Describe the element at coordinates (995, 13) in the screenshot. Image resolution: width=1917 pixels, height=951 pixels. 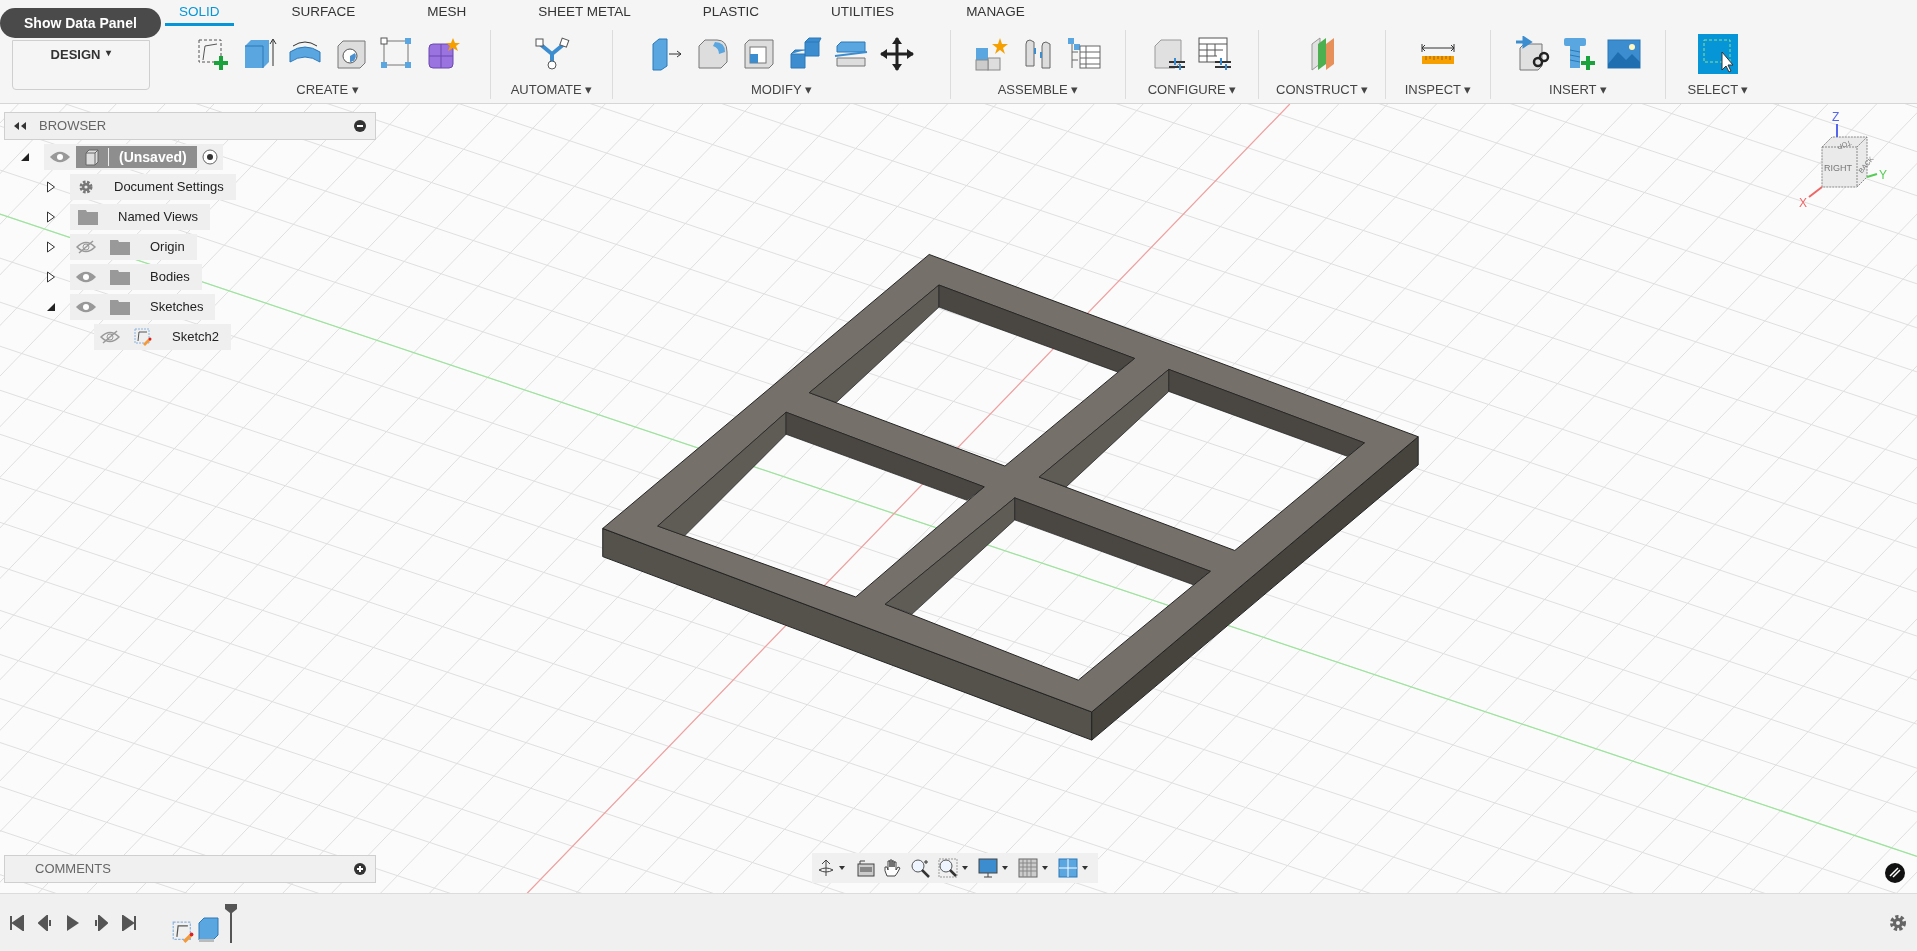
I see `tab: MANAGE` at that location.